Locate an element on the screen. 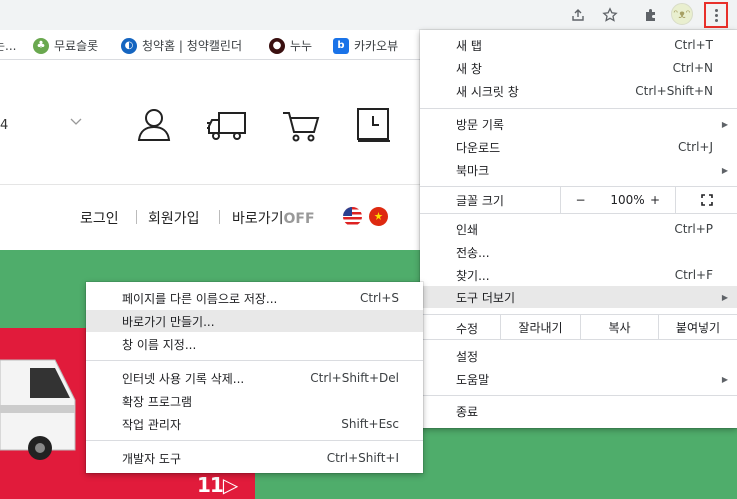  shortcut-state: OFF is located at coordinates (299, 219).